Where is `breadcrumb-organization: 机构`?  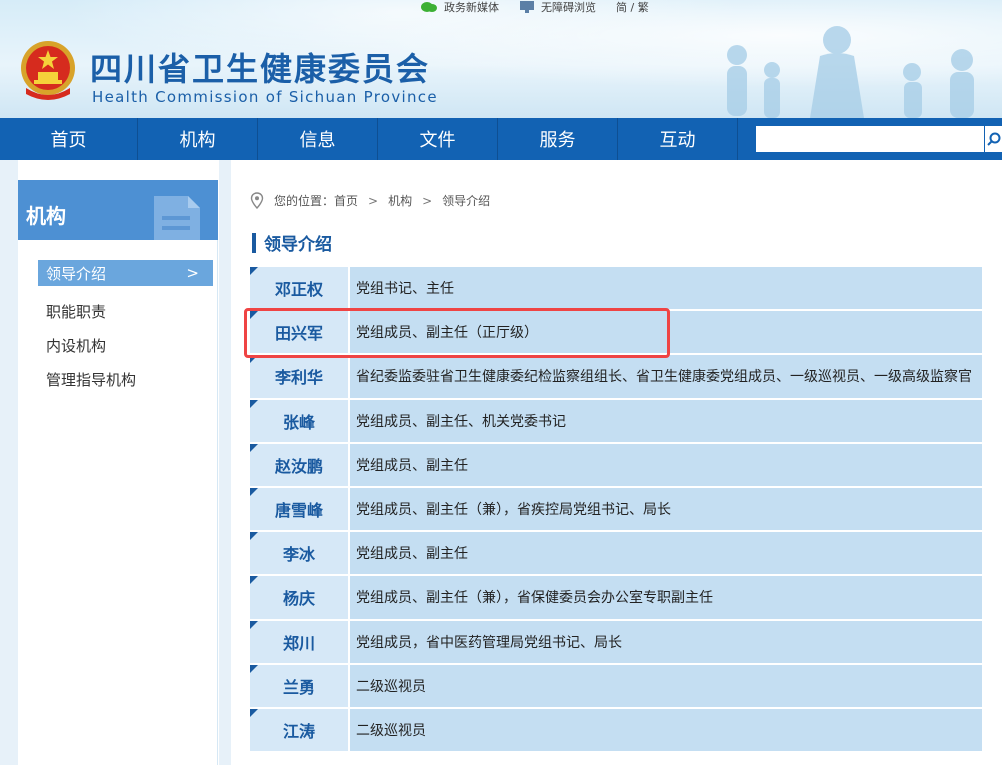 breadcrumb-organization: 机构 is located at coordinates (400, 200).